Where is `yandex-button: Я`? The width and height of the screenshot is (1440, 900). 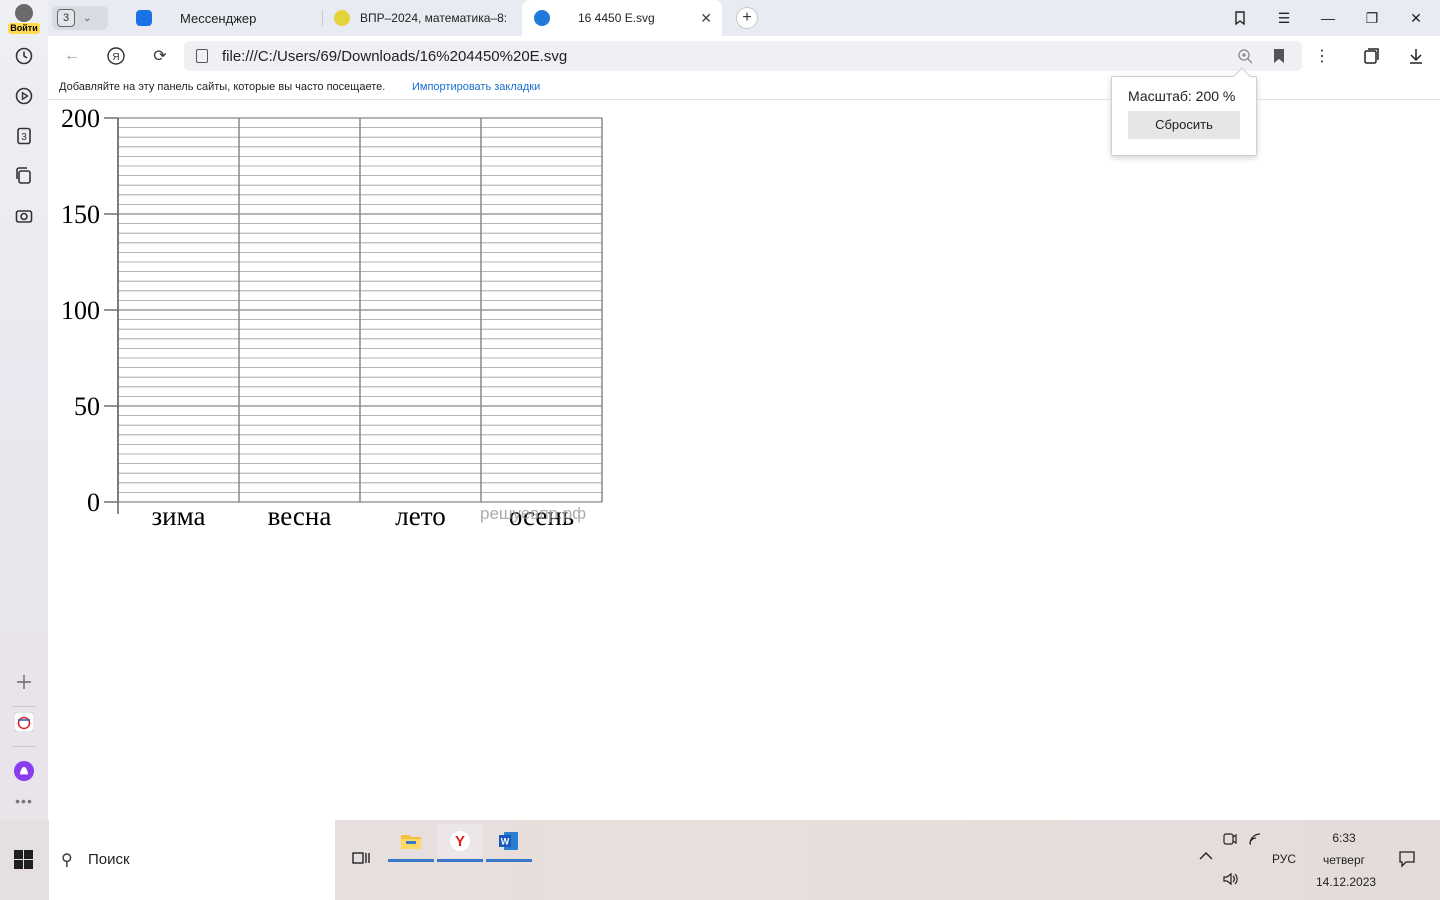
yandex-button: Я is located at coordinates (116, 56).